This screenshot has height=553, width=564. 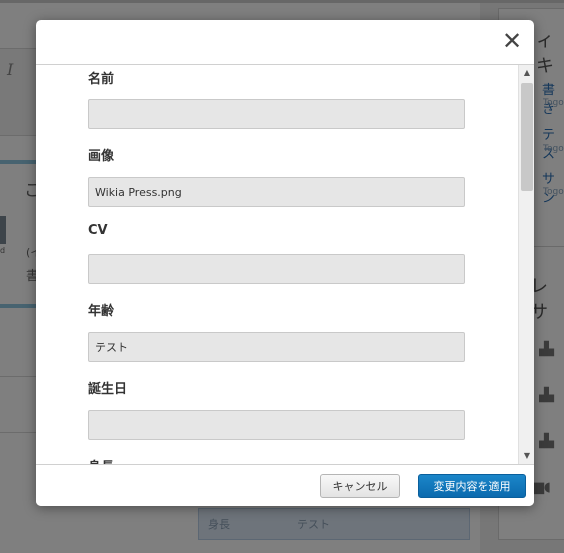 I want to click on apply-changes-button: 変更内容を適用, so click(x=472, y=486).